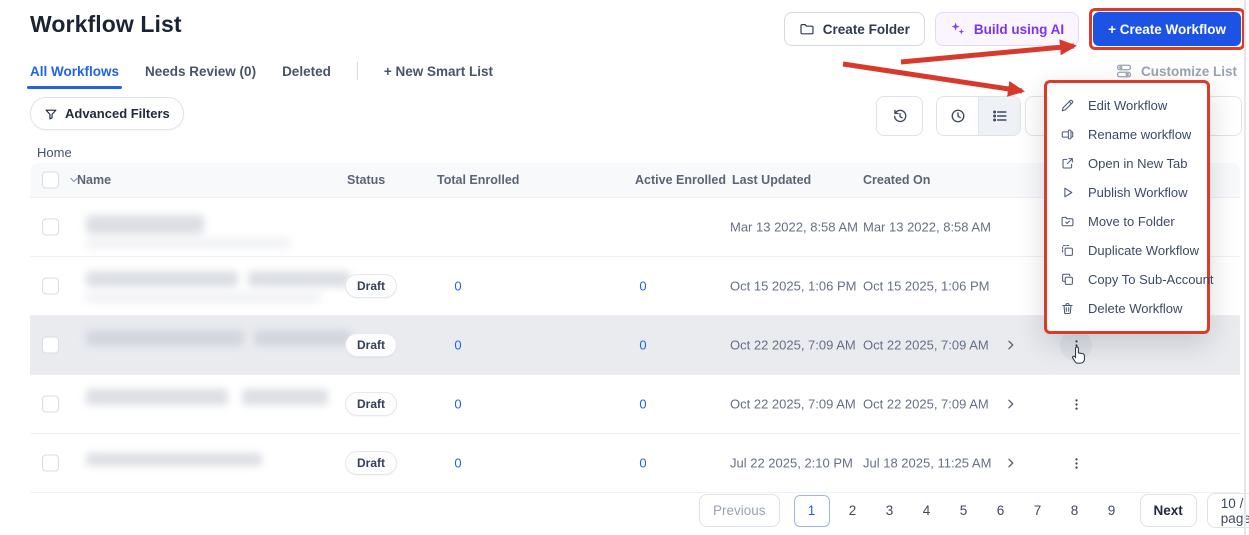 This screenshot has width=1249, height=535. Describe the element at coordinates (1067, 308) in the screenshot. I see `trash-icon` at that location.